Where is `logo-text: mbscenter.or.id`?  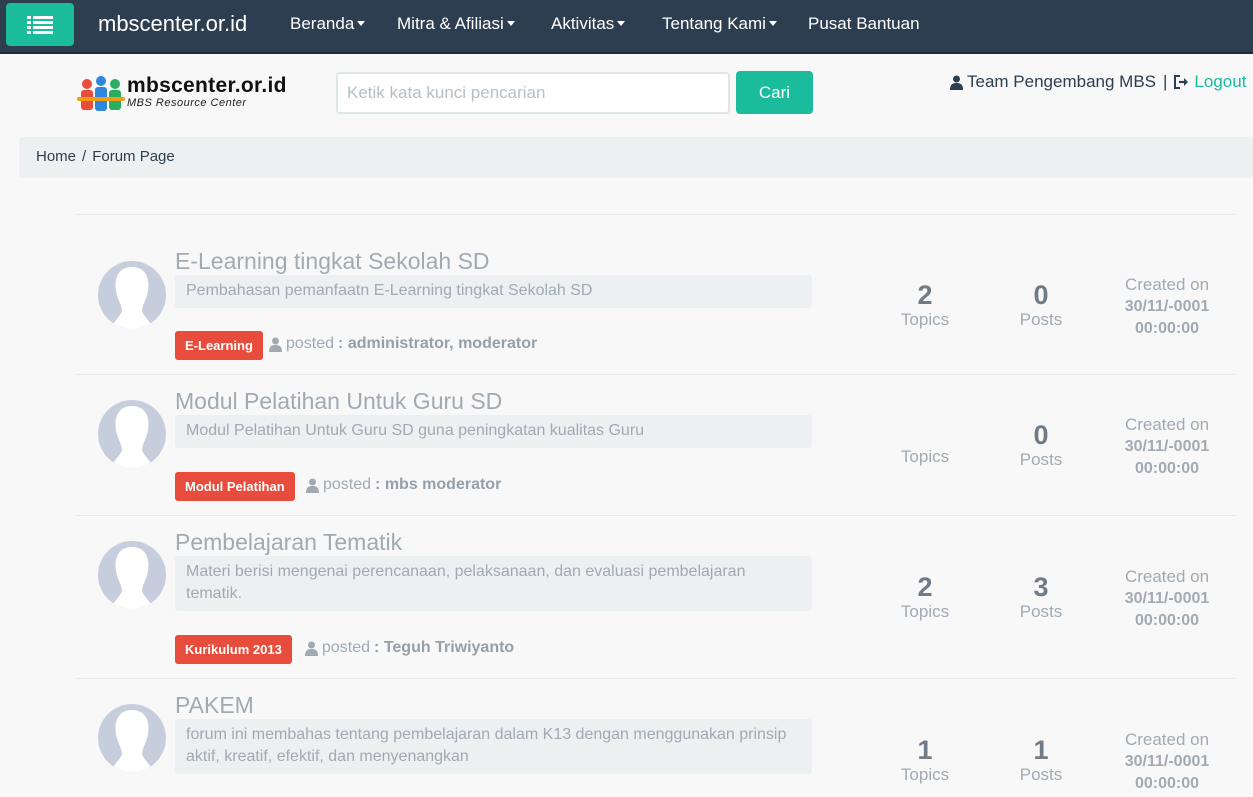 logo-text: mbscenter.or.id is located at coordinates (207, 85).